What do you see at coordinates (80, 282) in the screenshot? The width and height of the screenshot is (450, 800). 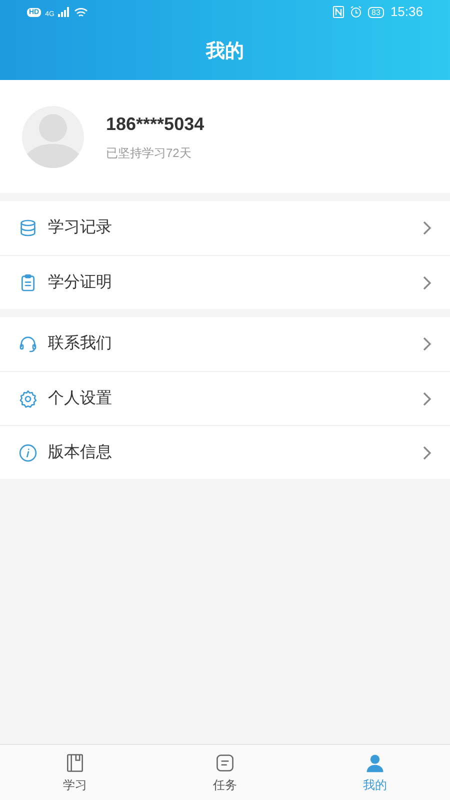 I see `menu-label: 学分证明` at bounding box center [80, 282].